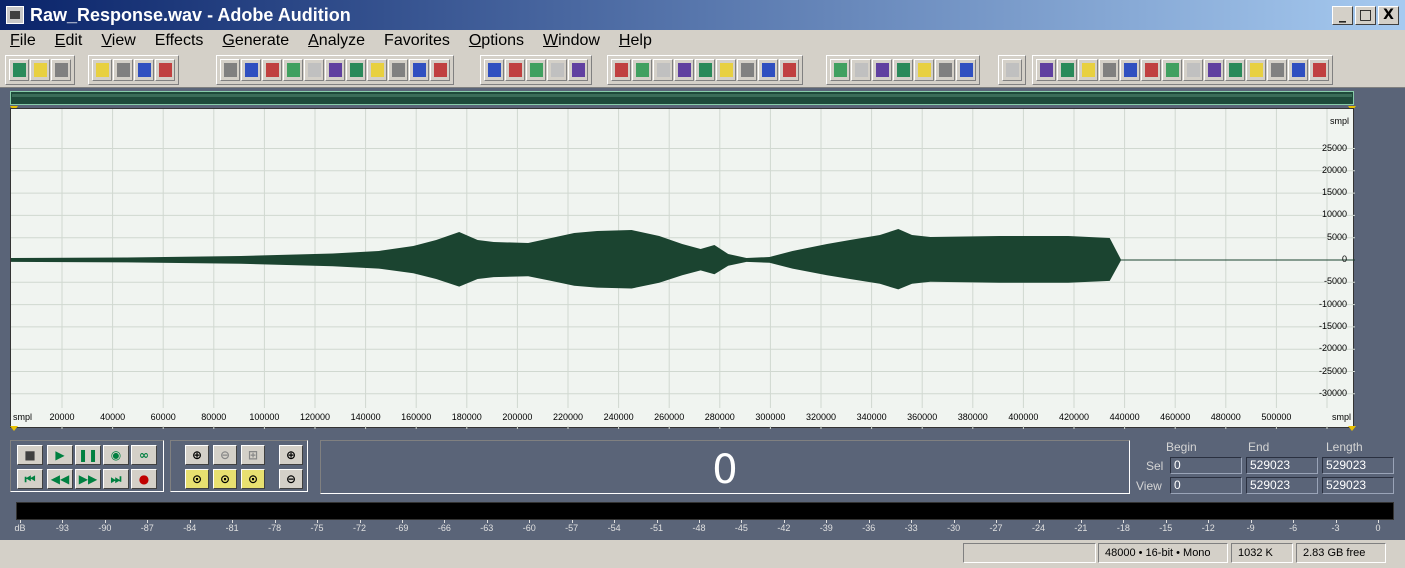 This screenshot has height=568, width=1405. Describe the element at coordinates (102, 70) in the screenshot. I see `new-icon` at that location.